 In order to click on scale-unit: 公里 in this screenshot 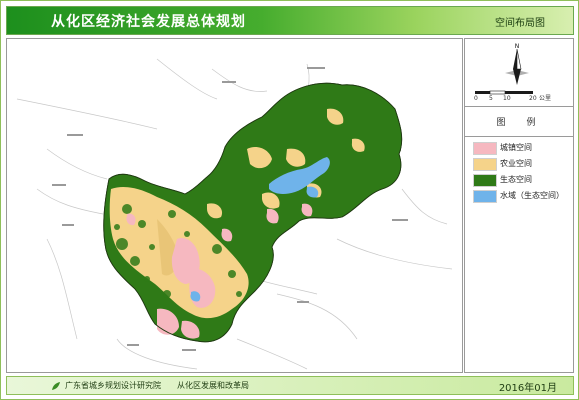, I will do `click(545, 98)`.